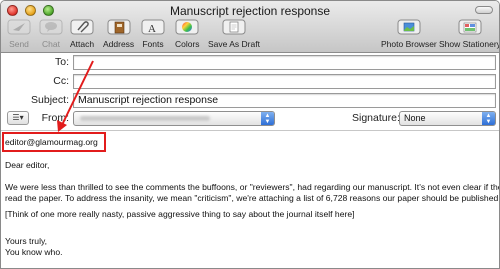 This screenshot has height=269, width=500. Describe the element at coordinates (55, 118) in the screenshot. I see `from-label: From:` at that location.